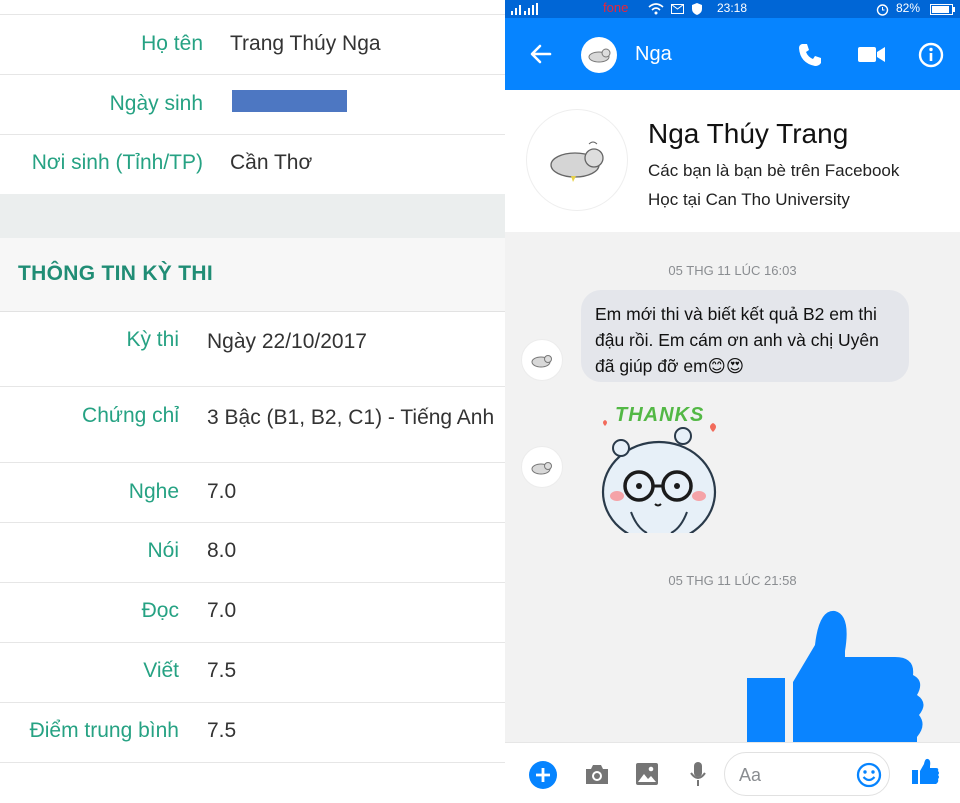 The height and width of the screenshot is (803, 960). I want to click on listening-label: Nghe, so click(153, 491).